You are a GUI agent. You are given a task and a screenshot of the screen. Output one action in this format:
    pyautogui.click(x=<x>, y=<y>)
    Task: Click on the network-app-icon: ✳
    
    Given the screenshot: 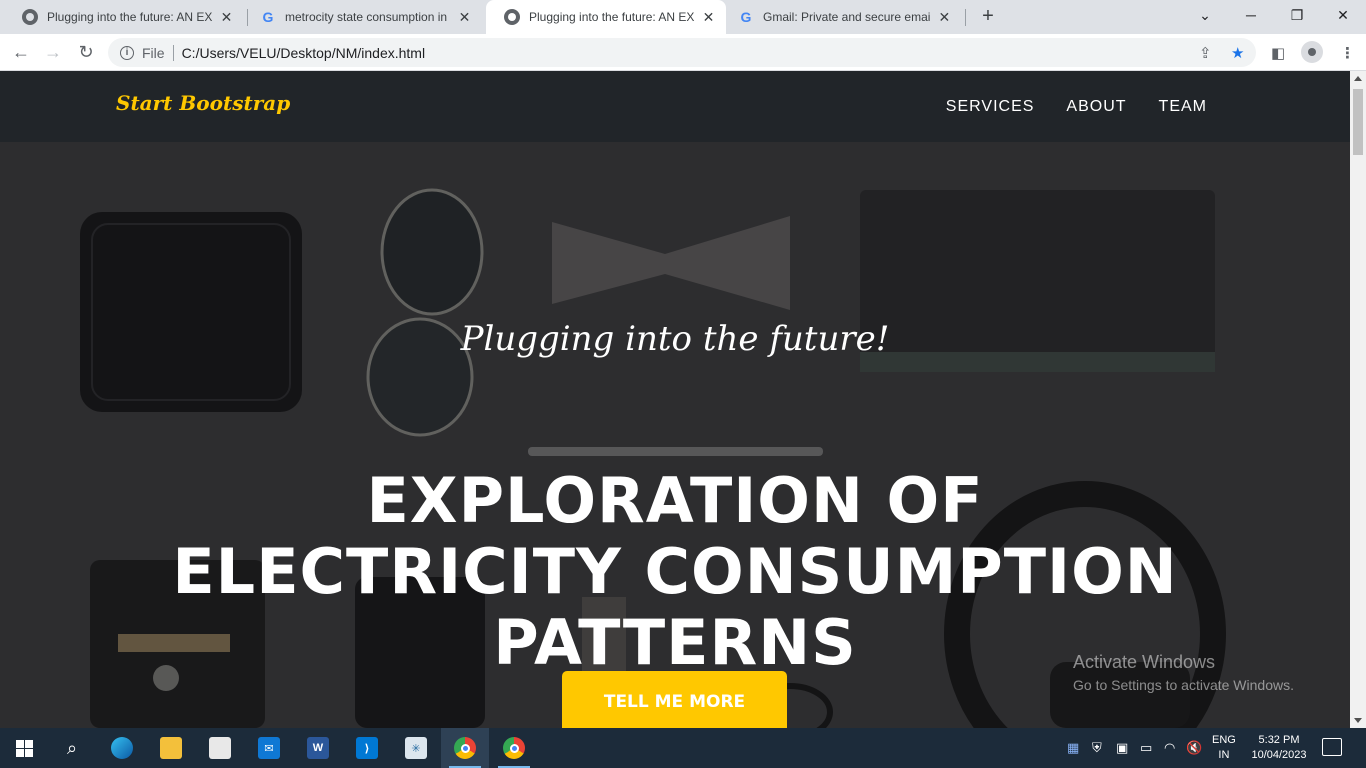 What is the action you would take?
    pyautogui.click(x=416, y=748)
    